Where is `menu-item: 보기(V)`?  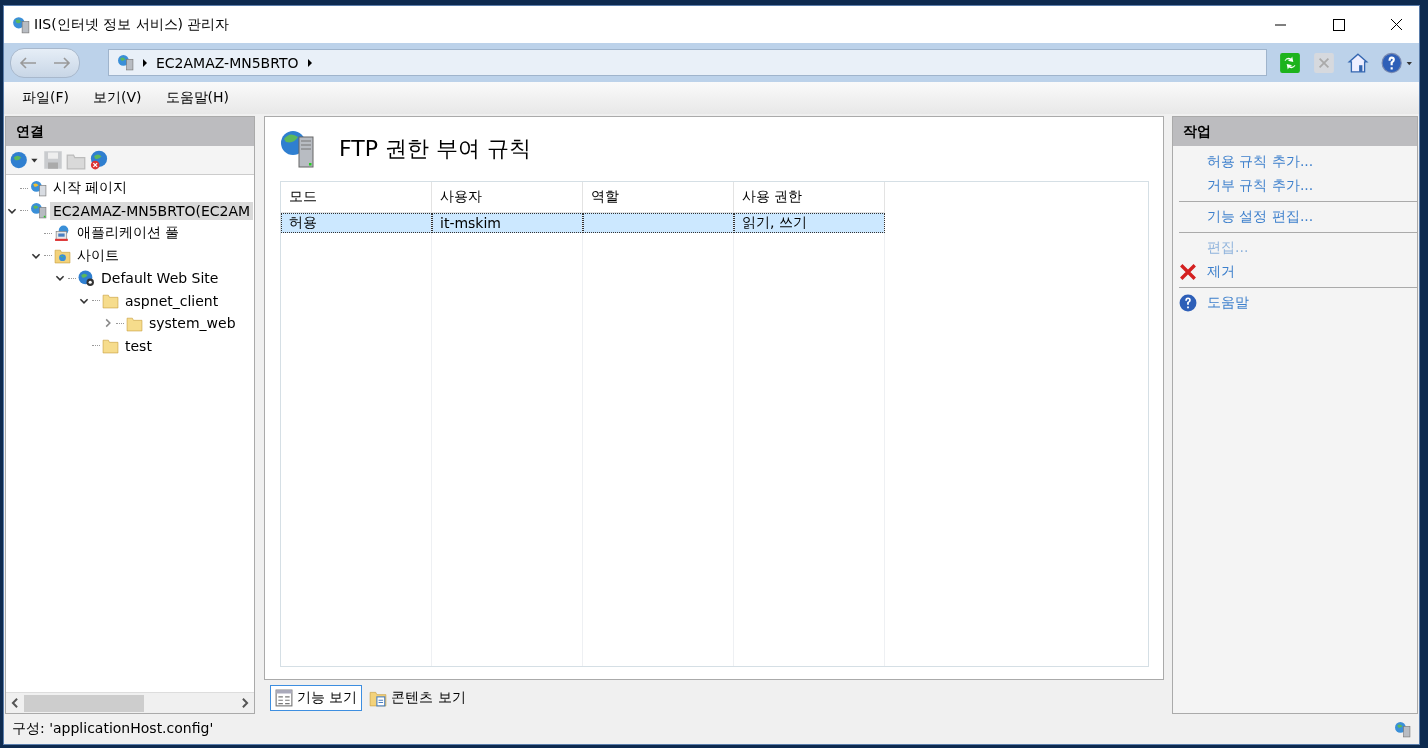
menu-item: 보기(V) is located at coordinates (117, 98).